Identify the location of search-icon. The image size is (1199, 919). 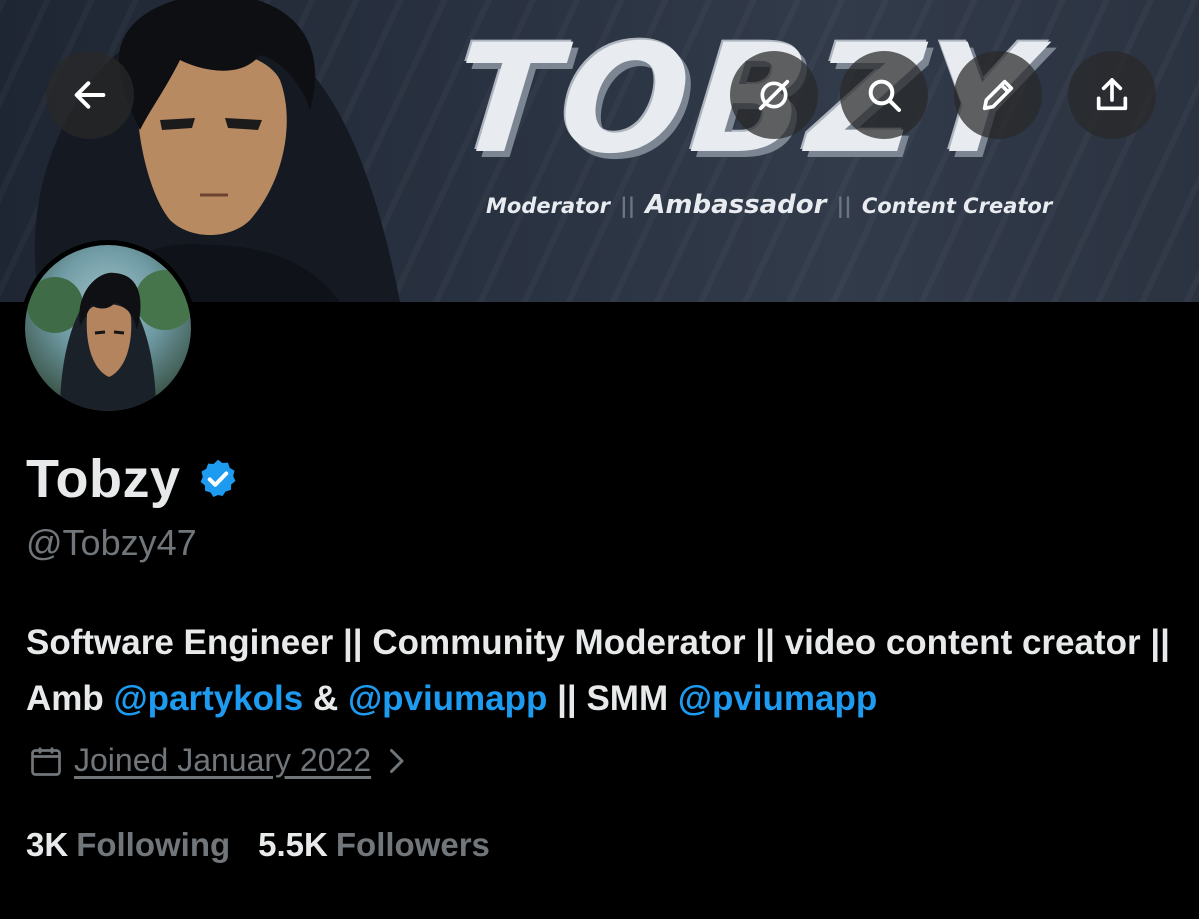
(884, 95).